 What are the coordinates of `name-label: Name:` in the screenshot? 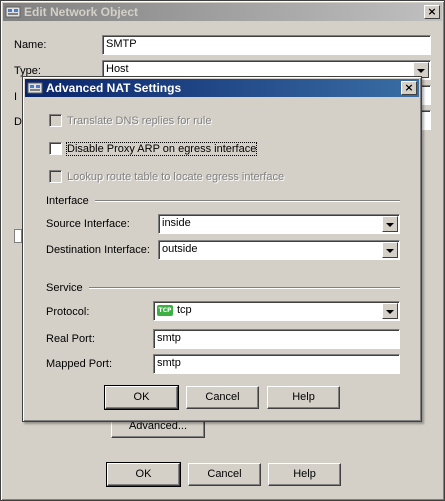 It's located at (30, 45).